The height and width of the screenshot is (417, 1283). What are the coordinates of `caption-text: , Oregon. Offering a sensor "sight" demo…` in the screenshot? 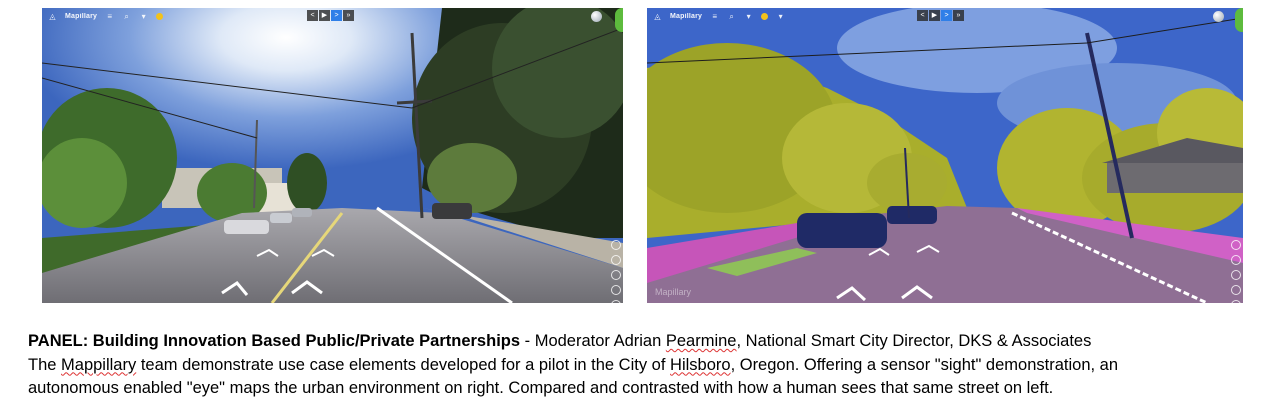 It's located at (924, 364).